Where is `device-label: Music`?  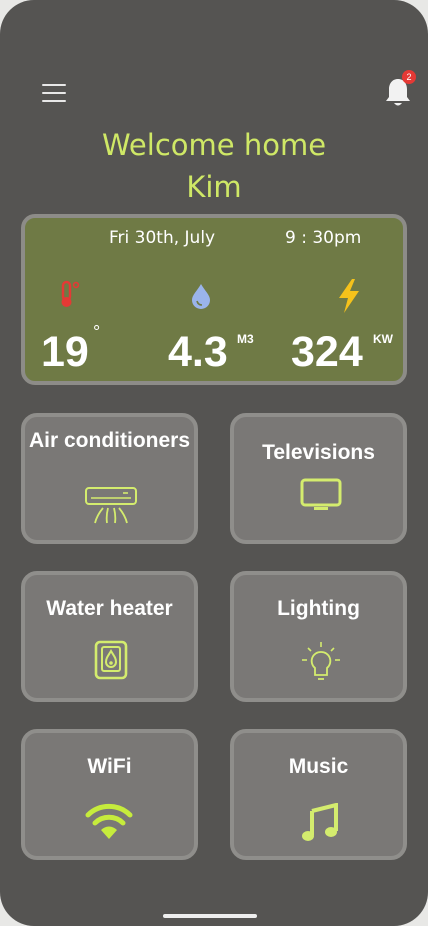 device-label: Music is located at coordinates (318, 766).